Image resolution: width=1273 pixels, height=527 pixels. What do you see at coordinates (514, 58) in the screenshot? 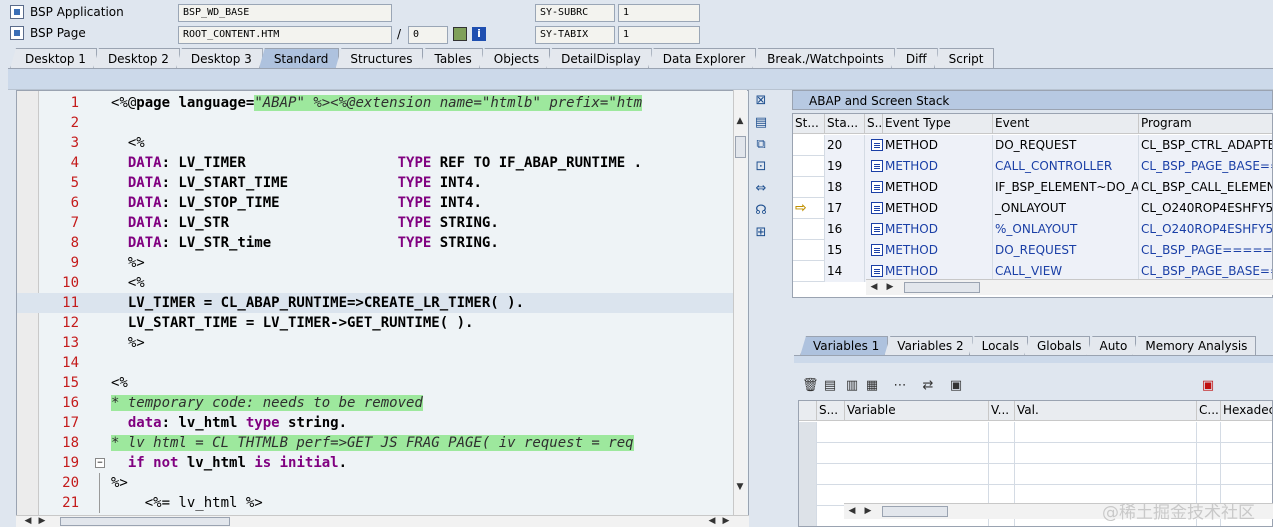
I see `tab-objects: Objects` at bounding box center [514, 58].